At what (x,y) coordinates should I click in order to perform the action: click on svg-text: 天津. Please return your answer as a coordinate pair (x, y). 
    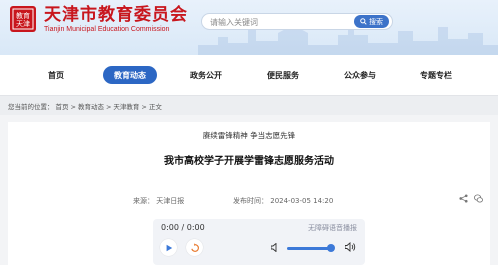
    Looking at the image, I should click on (23, 24).